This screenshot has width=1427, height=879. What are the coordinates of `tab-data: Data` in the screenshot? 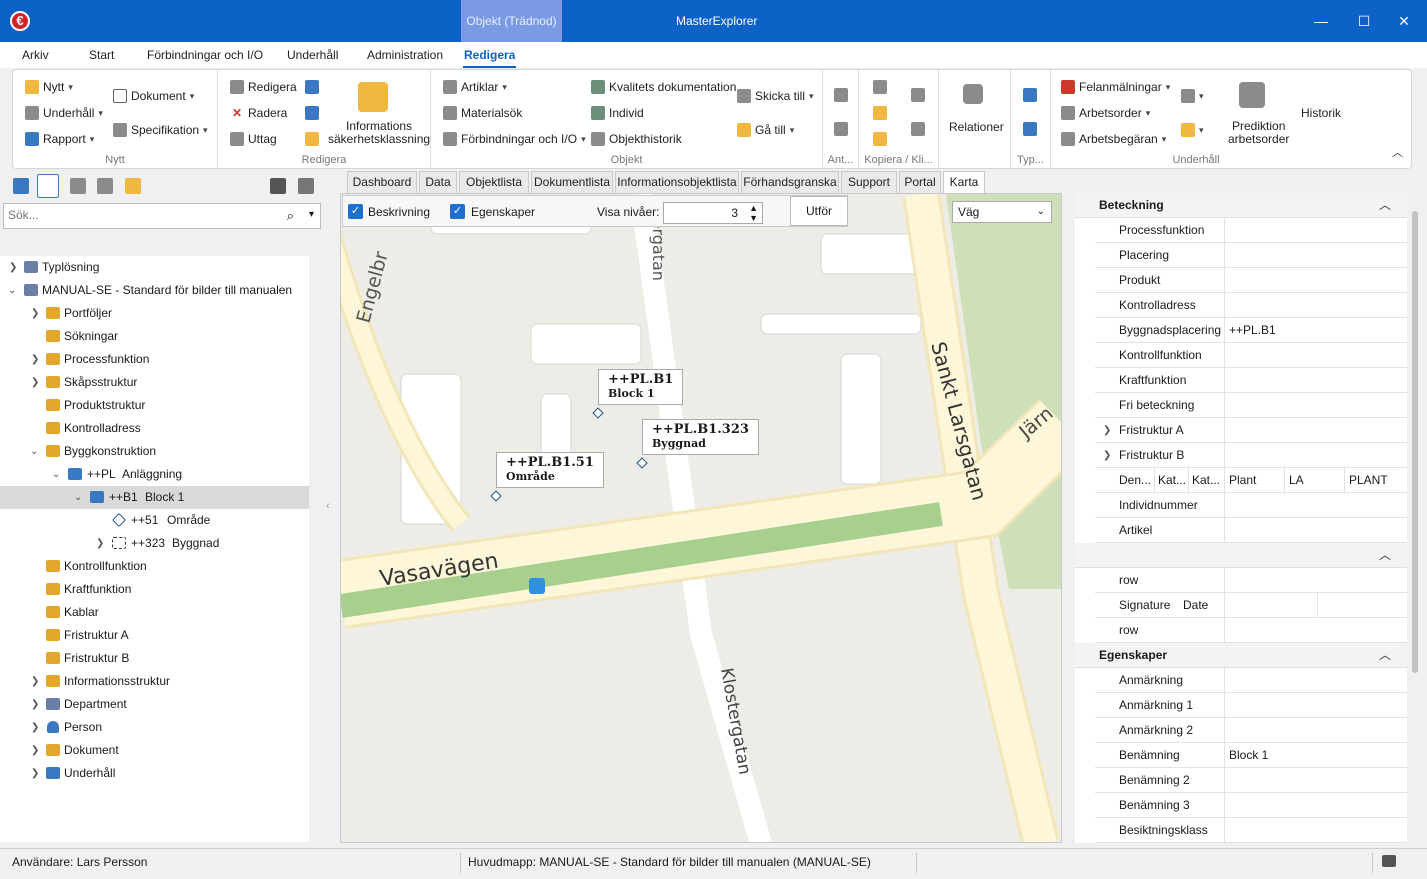 It's located at (438, 182).